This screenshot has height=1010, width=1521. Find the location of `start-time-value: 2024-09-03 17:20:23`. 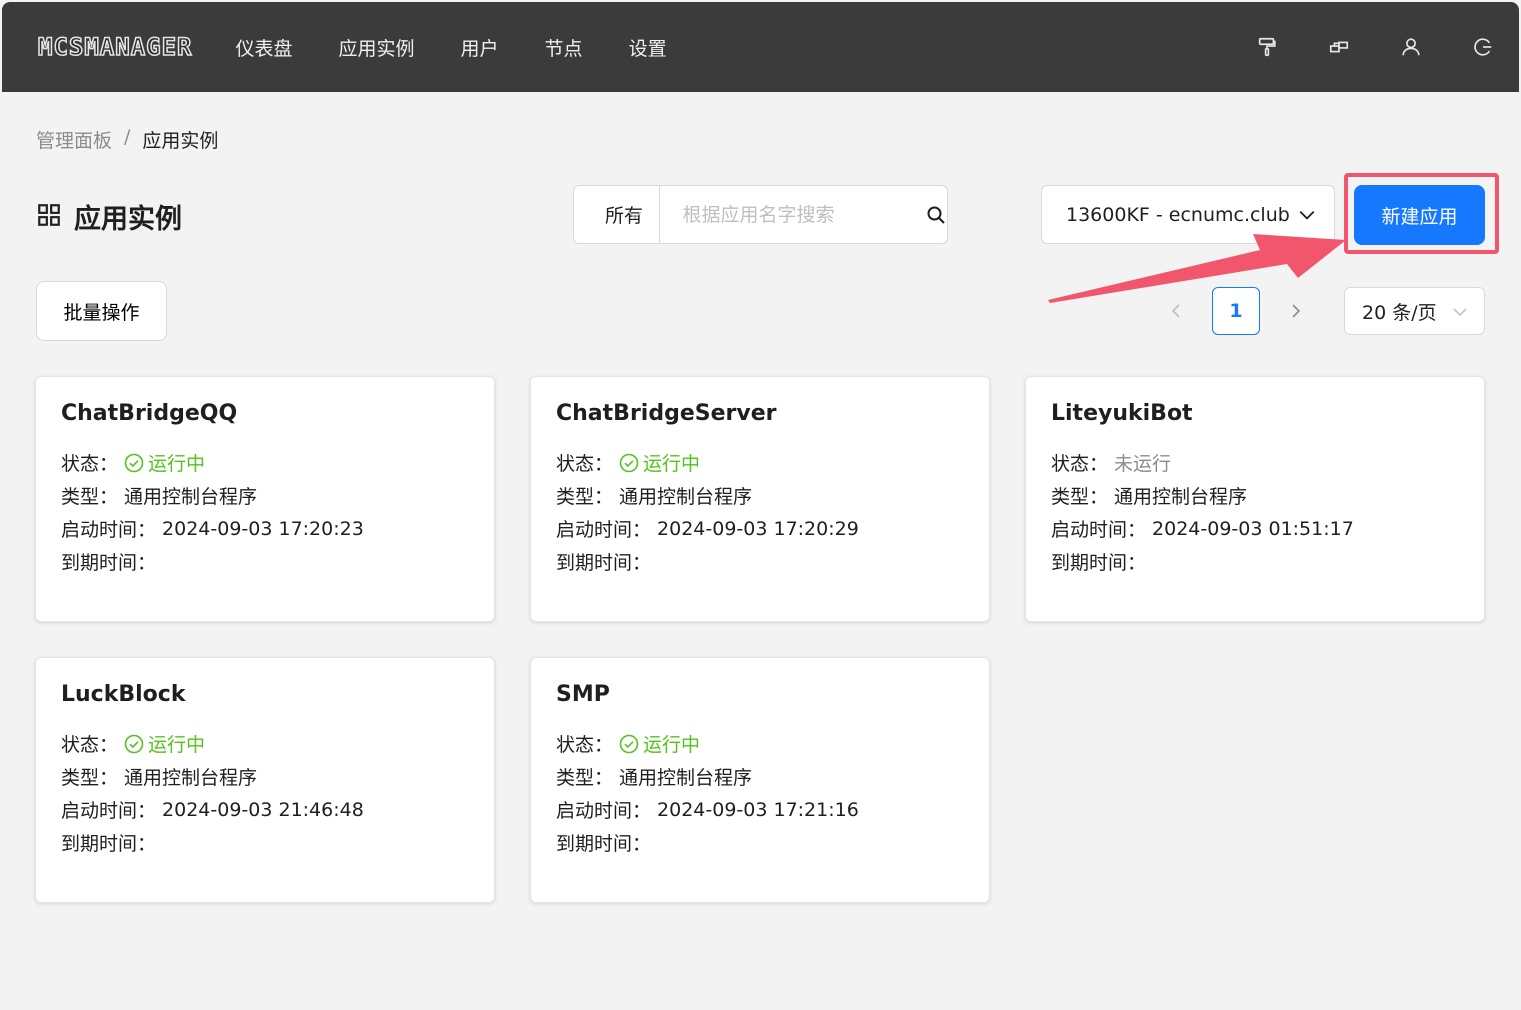

start-time-value: 2024-09-03 17:20:23 is located at coordinates (263, 528).